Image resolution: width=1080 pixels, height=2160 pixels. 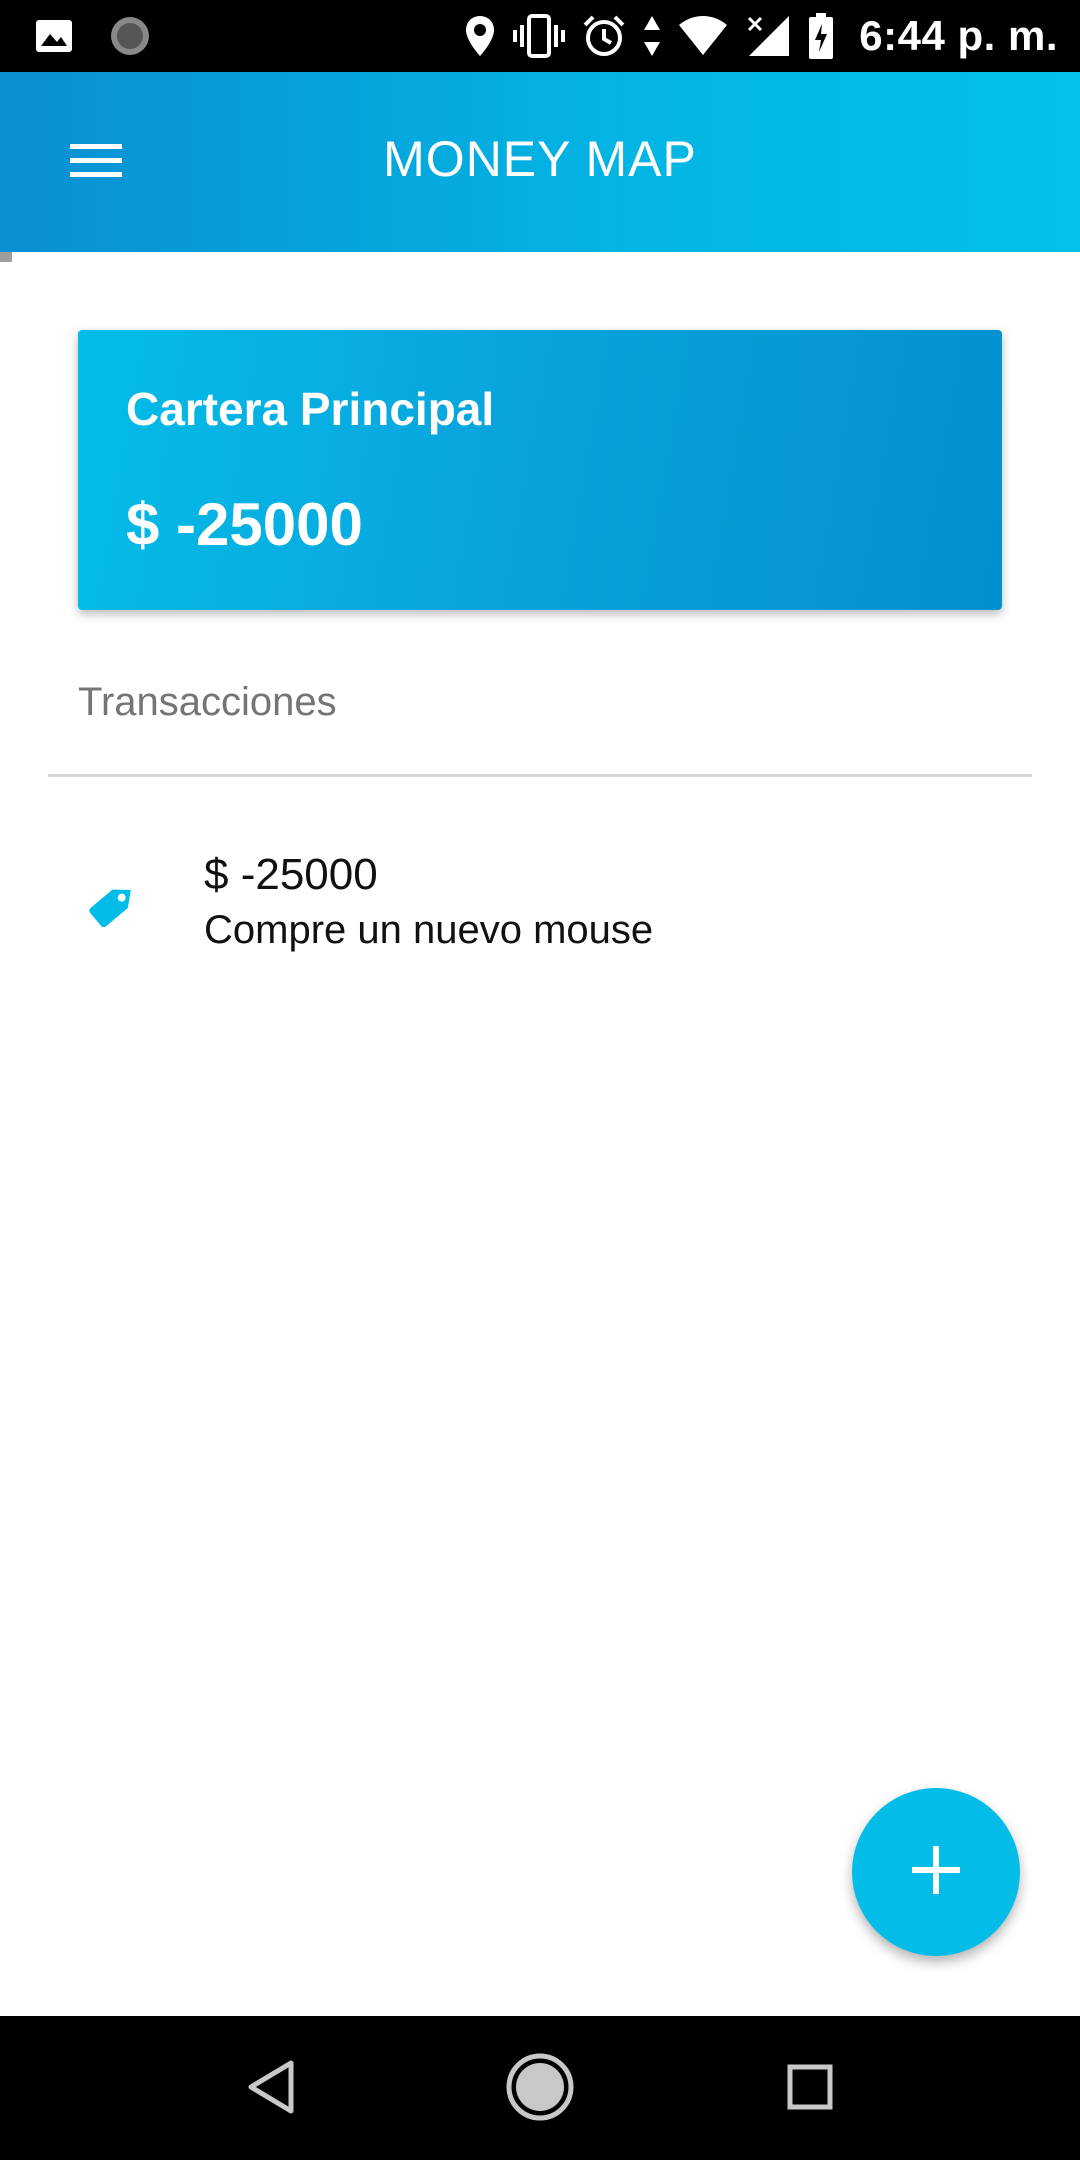 What do you see at coordinates (244, 524) in the screenshot?
I see `wallet-balance: $ -25000` at bounding box center [244, 524].